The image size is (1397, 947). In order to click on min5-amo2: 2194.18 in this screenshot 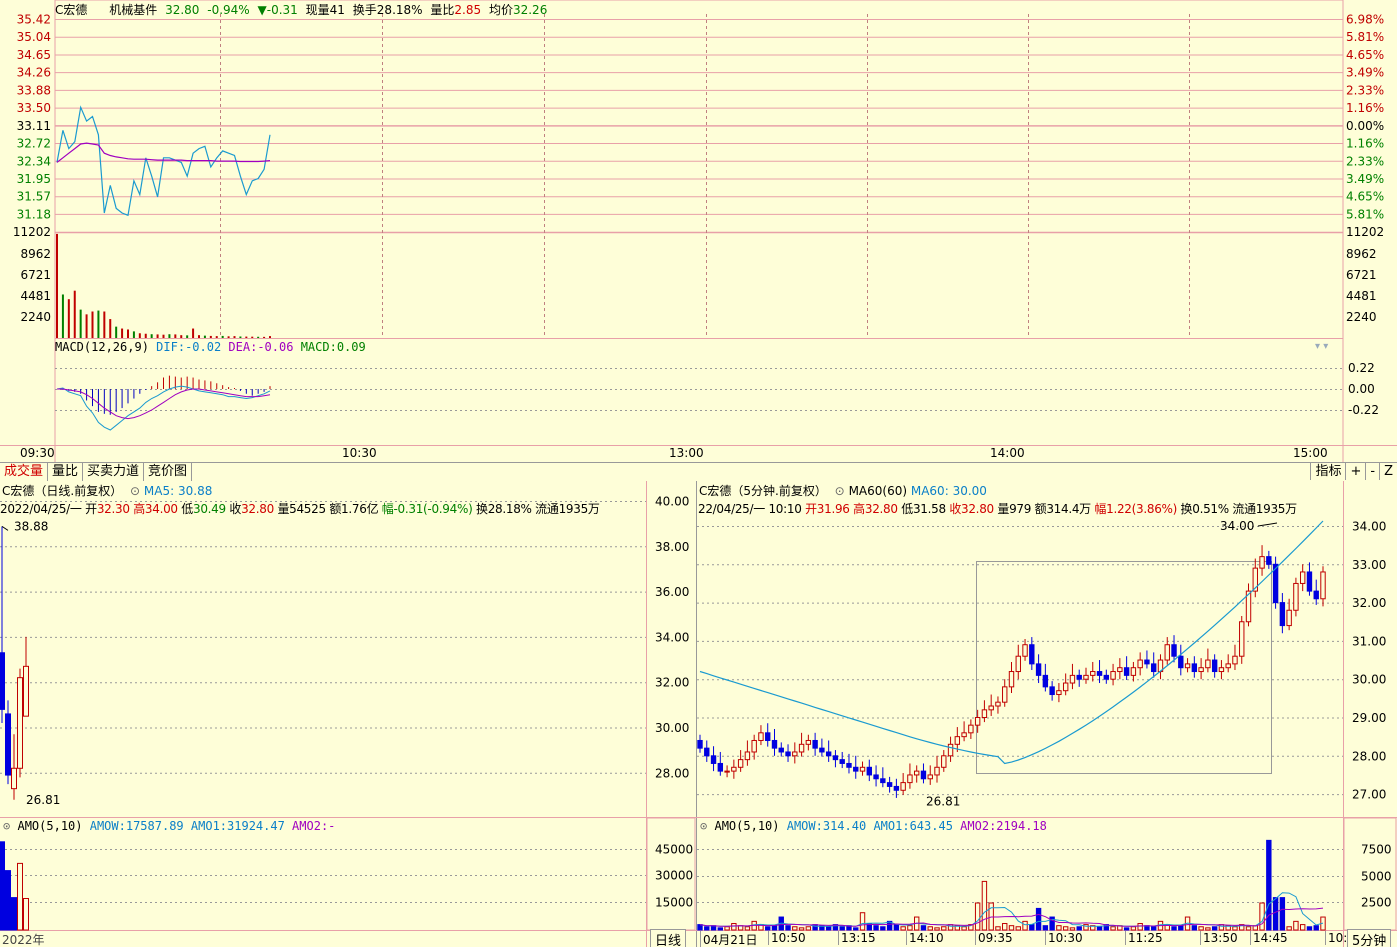, I will do `click(1021, 826)`.